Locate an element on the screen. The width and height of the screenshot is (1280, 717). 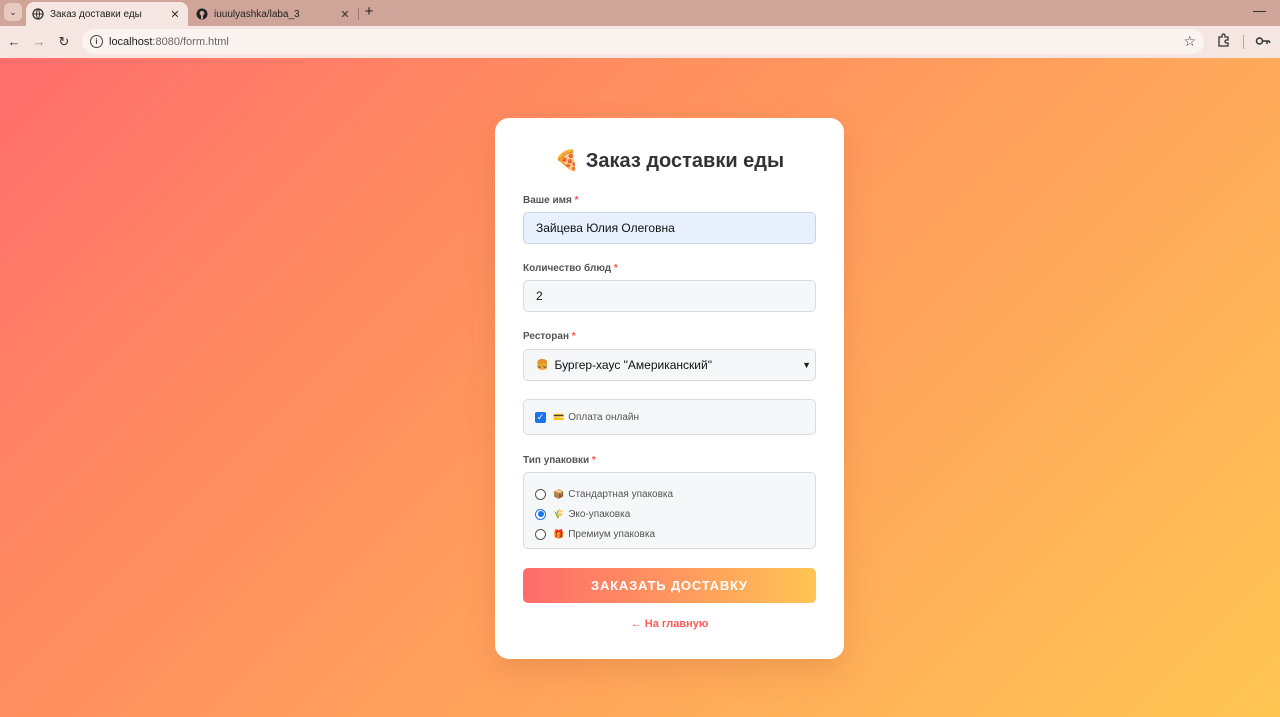
chevron-down-icon: ▼ is located at coordinates (806, 365).